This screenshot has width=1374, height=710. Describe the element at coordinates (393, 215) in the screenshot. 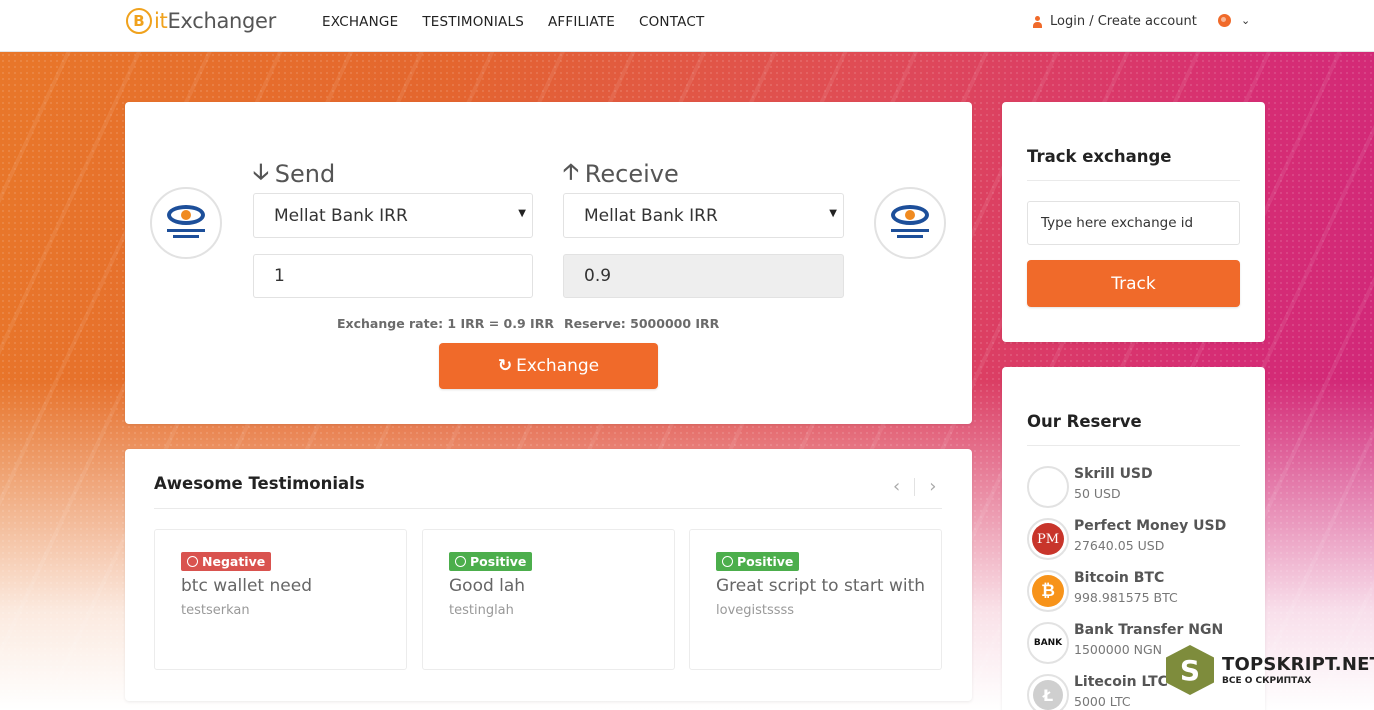

I see `send-method-select: Mellat Bank IRR ▼` at that location.